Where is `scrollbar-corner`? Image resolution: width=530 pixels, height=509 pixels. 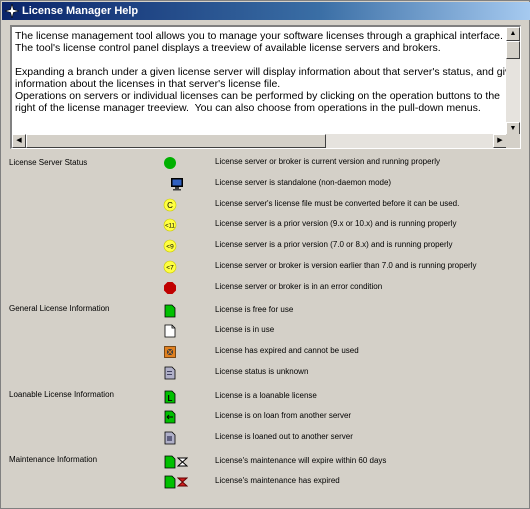
scrollbar-corner is located at coordinates (513, 141).